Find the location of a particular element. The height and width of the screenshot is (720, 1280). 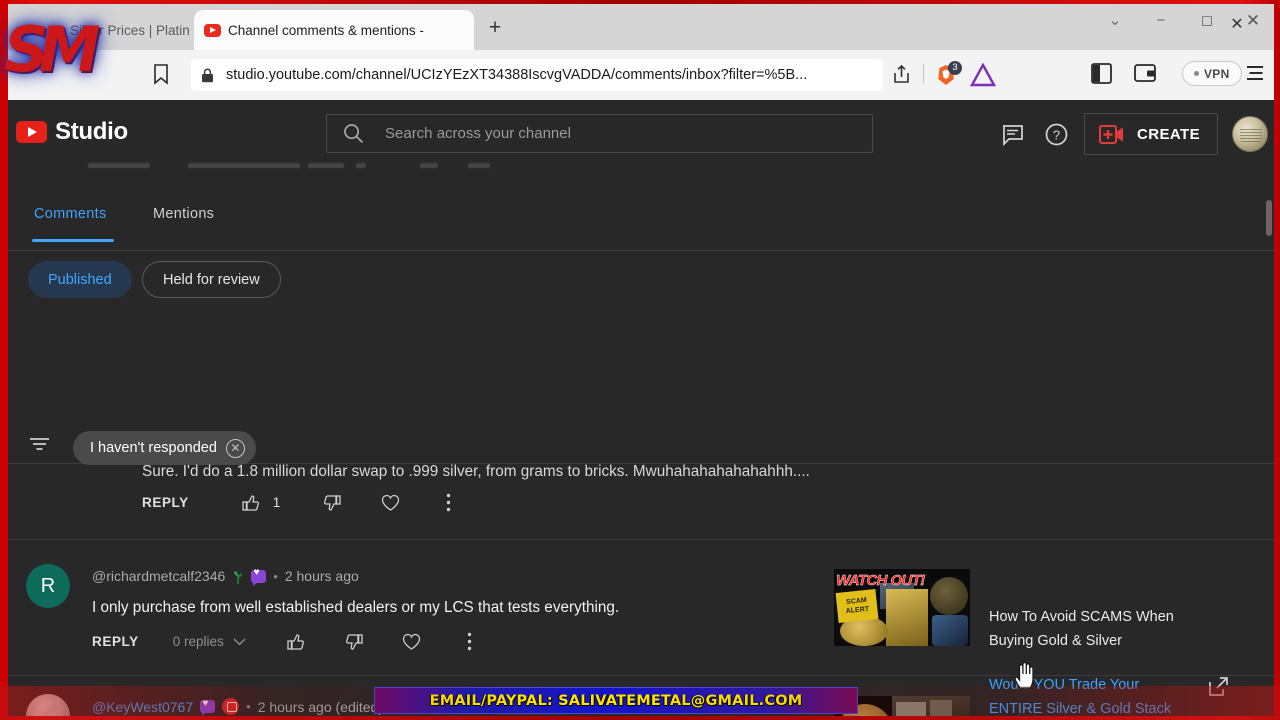

vpn-label: VPN is located at coordinates (1217, 73).